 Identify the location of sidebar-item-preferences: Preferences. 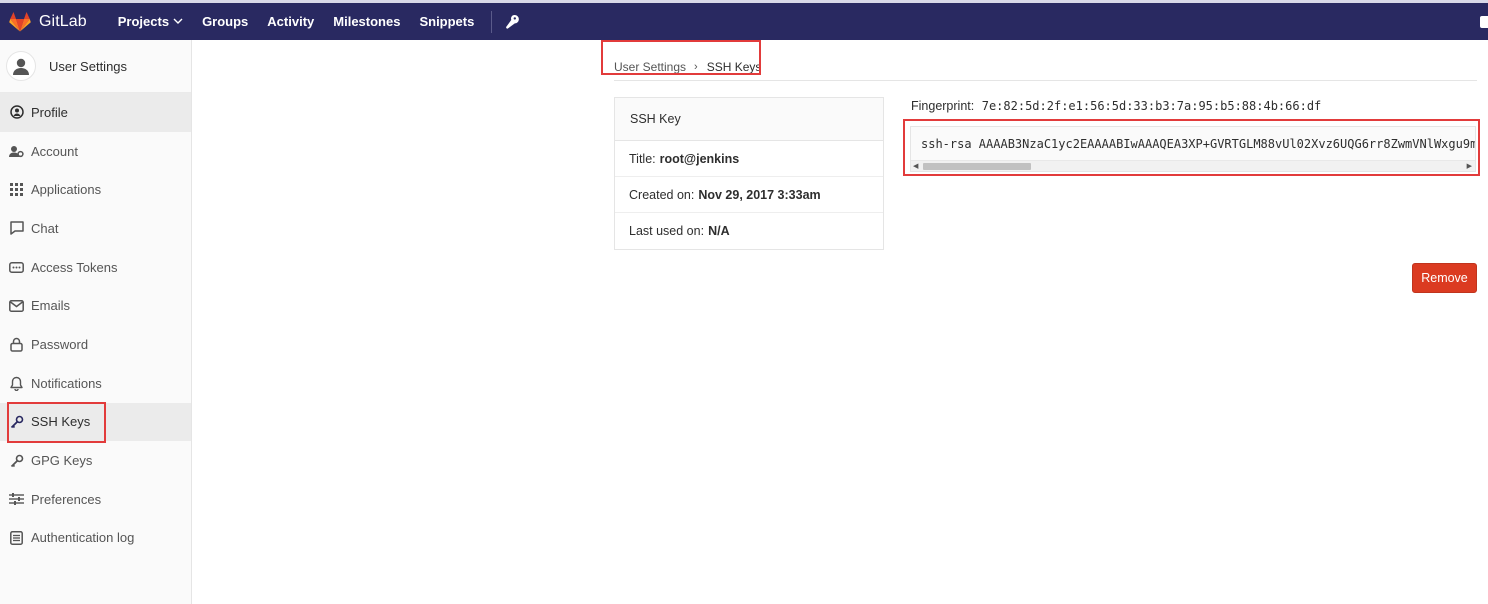
(95, 499).